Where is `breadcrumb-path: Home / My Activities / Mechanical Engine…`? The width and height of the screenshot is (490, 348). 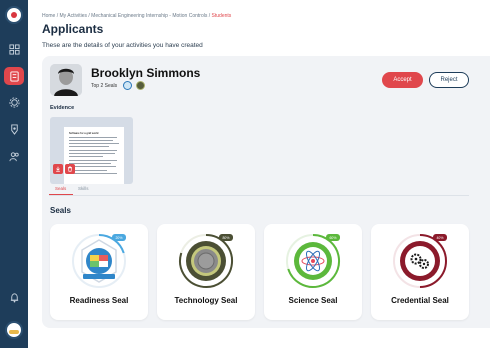
breadcrumb-path: Home / My Activities / Mechanical Engine… is located at coordinates (127, 16).